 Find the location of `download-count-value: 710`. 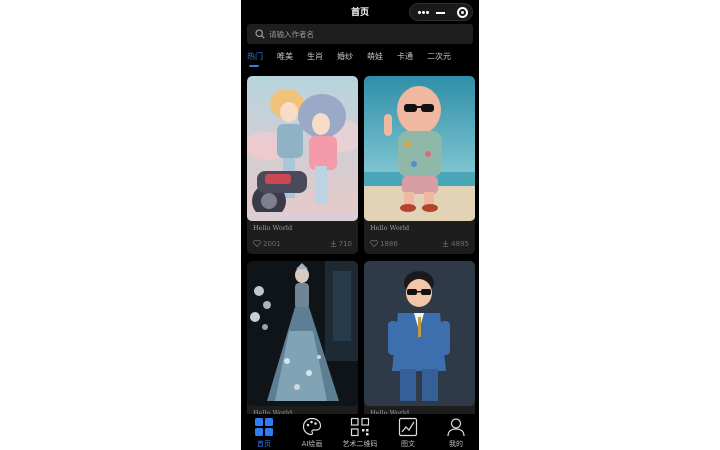

download-count-value: 710 is located at coordinates (345, 244).